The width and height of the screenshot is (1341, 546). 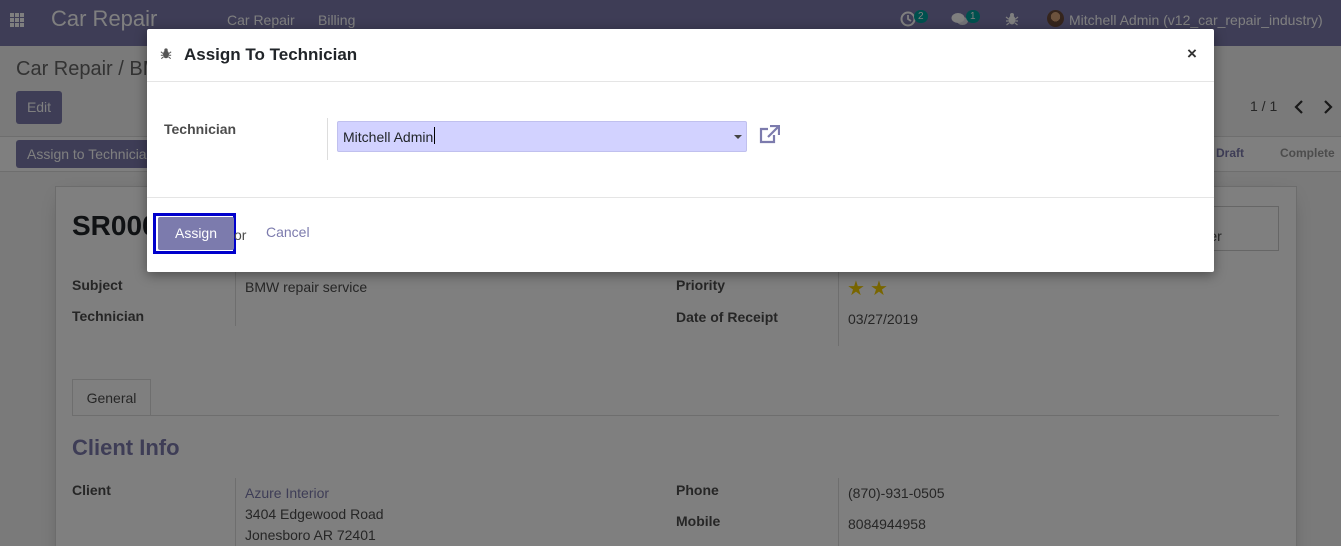 What do you see at coordinates (327, 139) in the screenshot?
I see `field-divider` at bounding box center [327, 139].